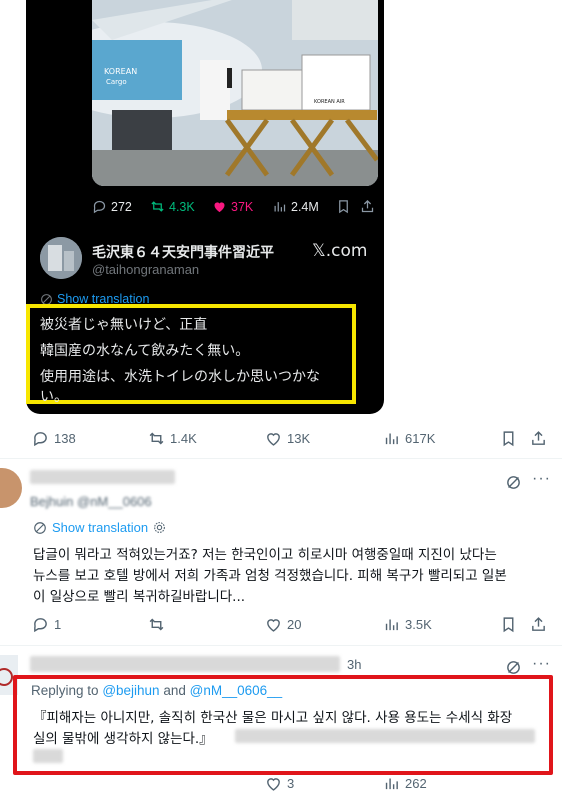 The width and height of the screenshot is (562, 792). I want to click on cargo-plane-image: KOREAN Cargo KOREAN AIR, so click(235, 93).